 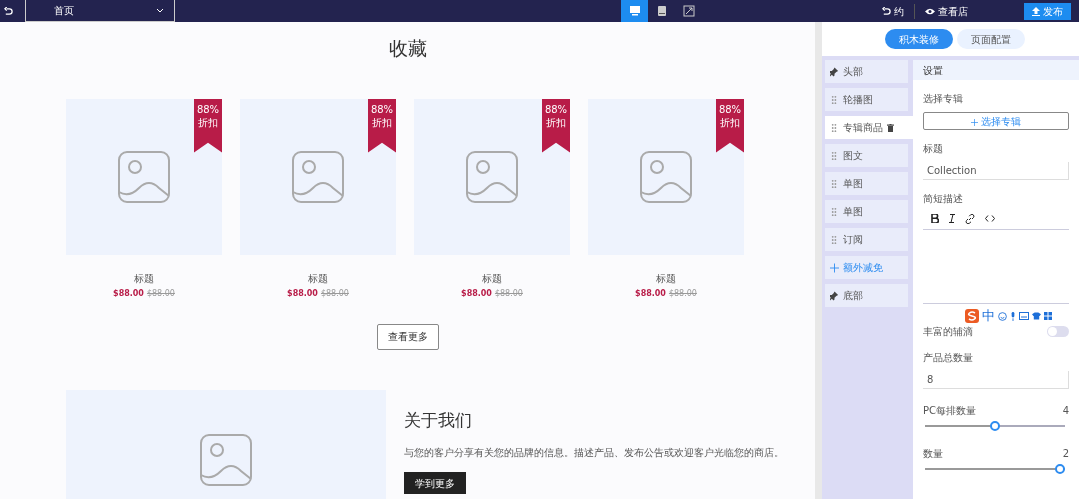 I want to click on italic-icon, so click(x=952, y=218).